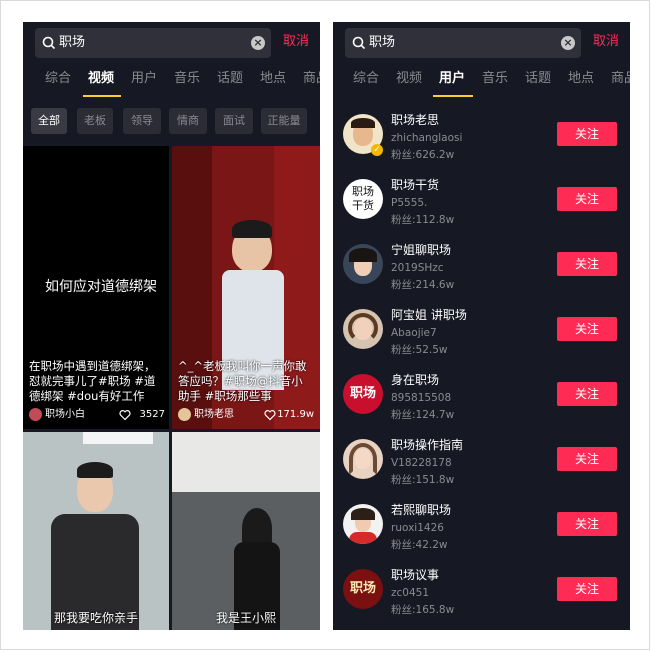  What do you see at coordinates (363, 199) in the screenshot?
I see `avatar: 职场干货` at bounding box center [363, 199].